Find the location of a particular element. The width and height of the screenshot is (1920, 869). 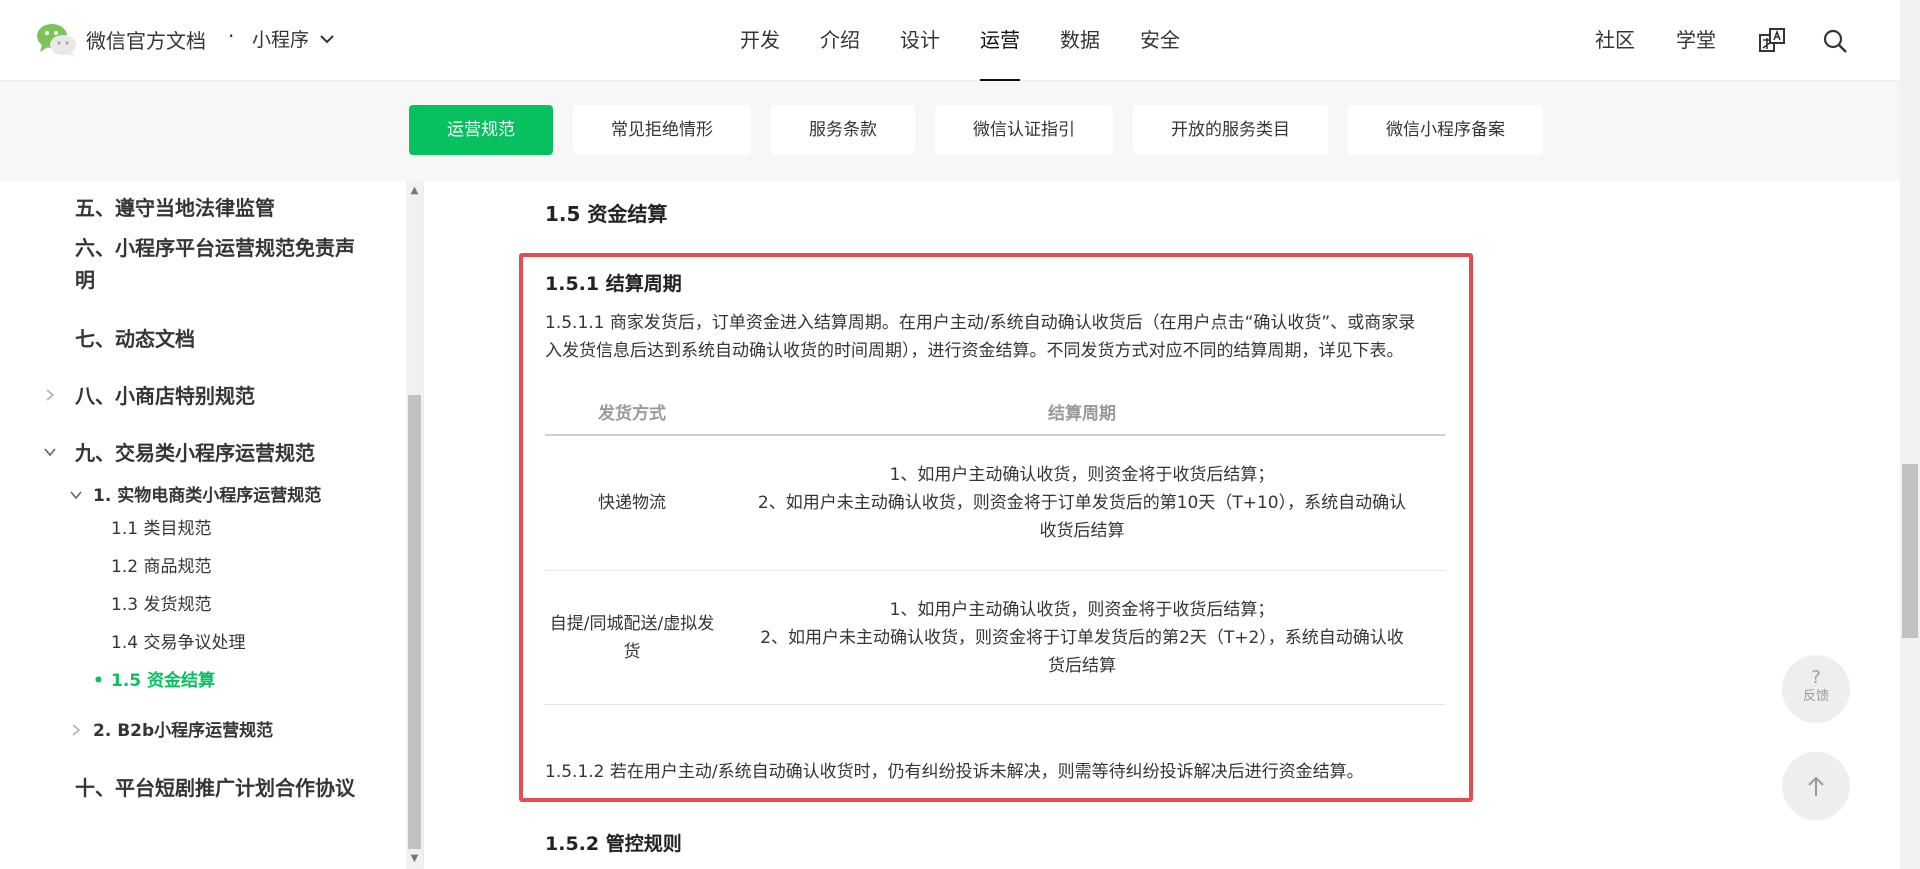

sidebar-item-dispute: 1.4 交易争议处理 is located at coordinates (178, 643).